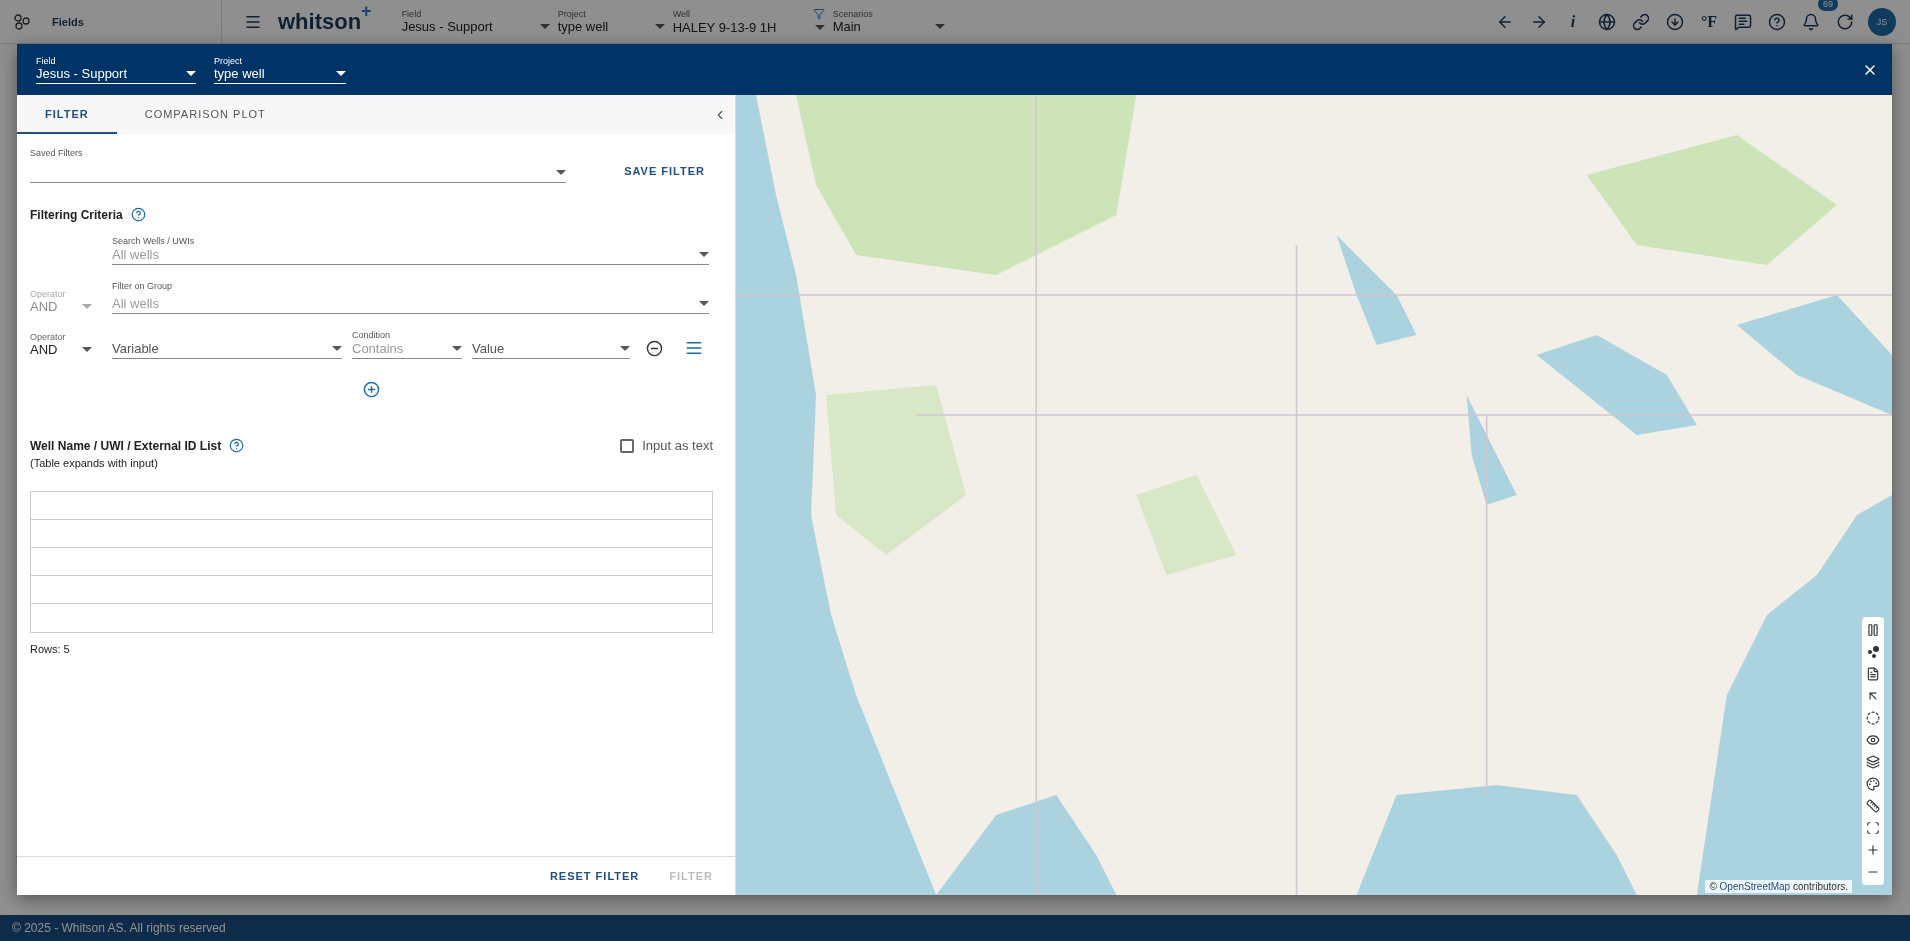 This screenshot has width=1910, height=941. I want to click on section-title: Well Name / UWI / External ID List, so click(126, 445).